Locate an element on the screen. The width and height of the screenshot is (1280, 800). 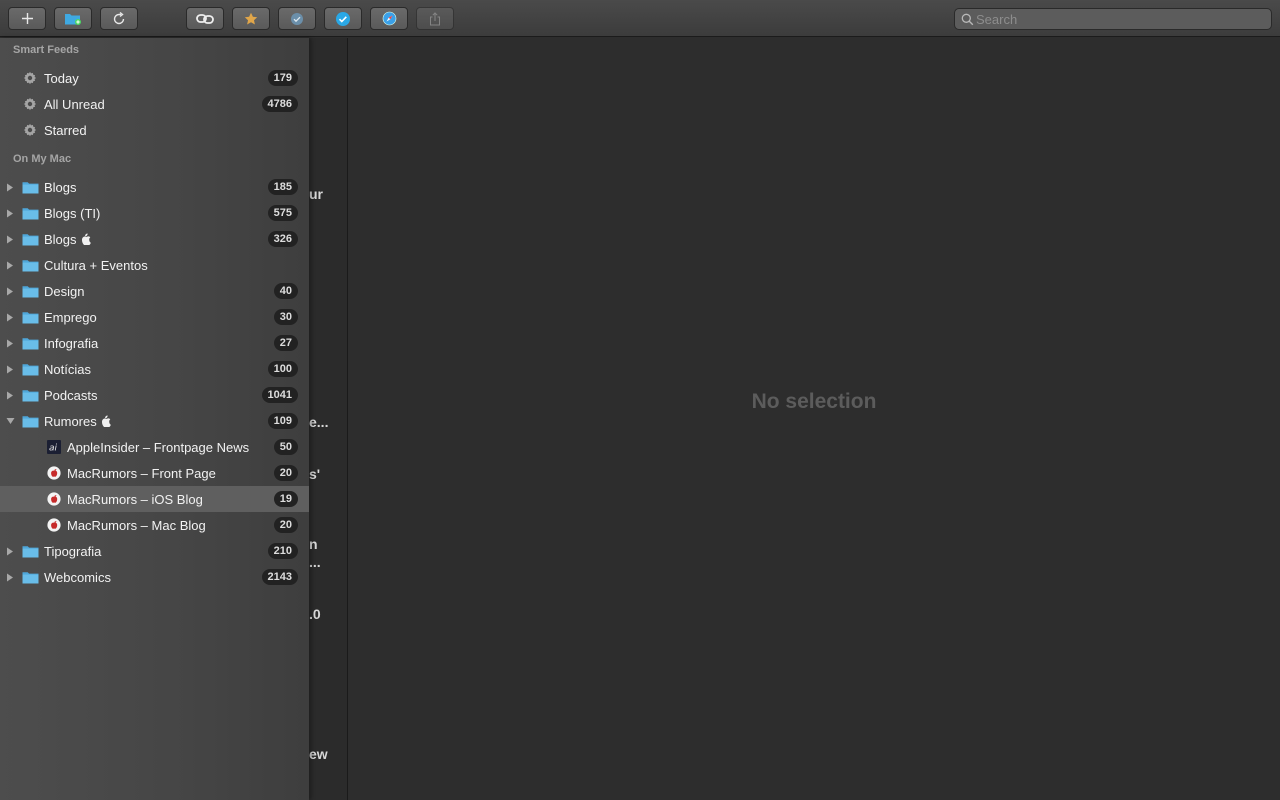
add-button is located at coordinates (27, 18).